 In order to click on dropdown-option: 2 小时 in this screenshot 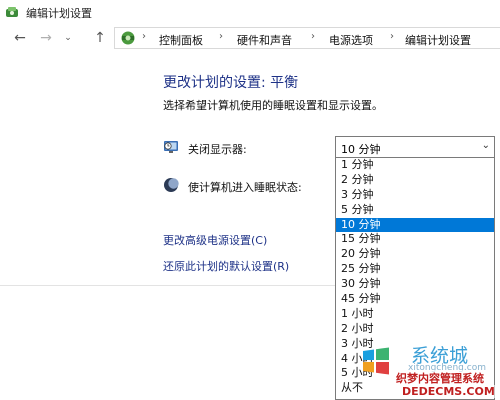, I will do `click(415, 329)`.